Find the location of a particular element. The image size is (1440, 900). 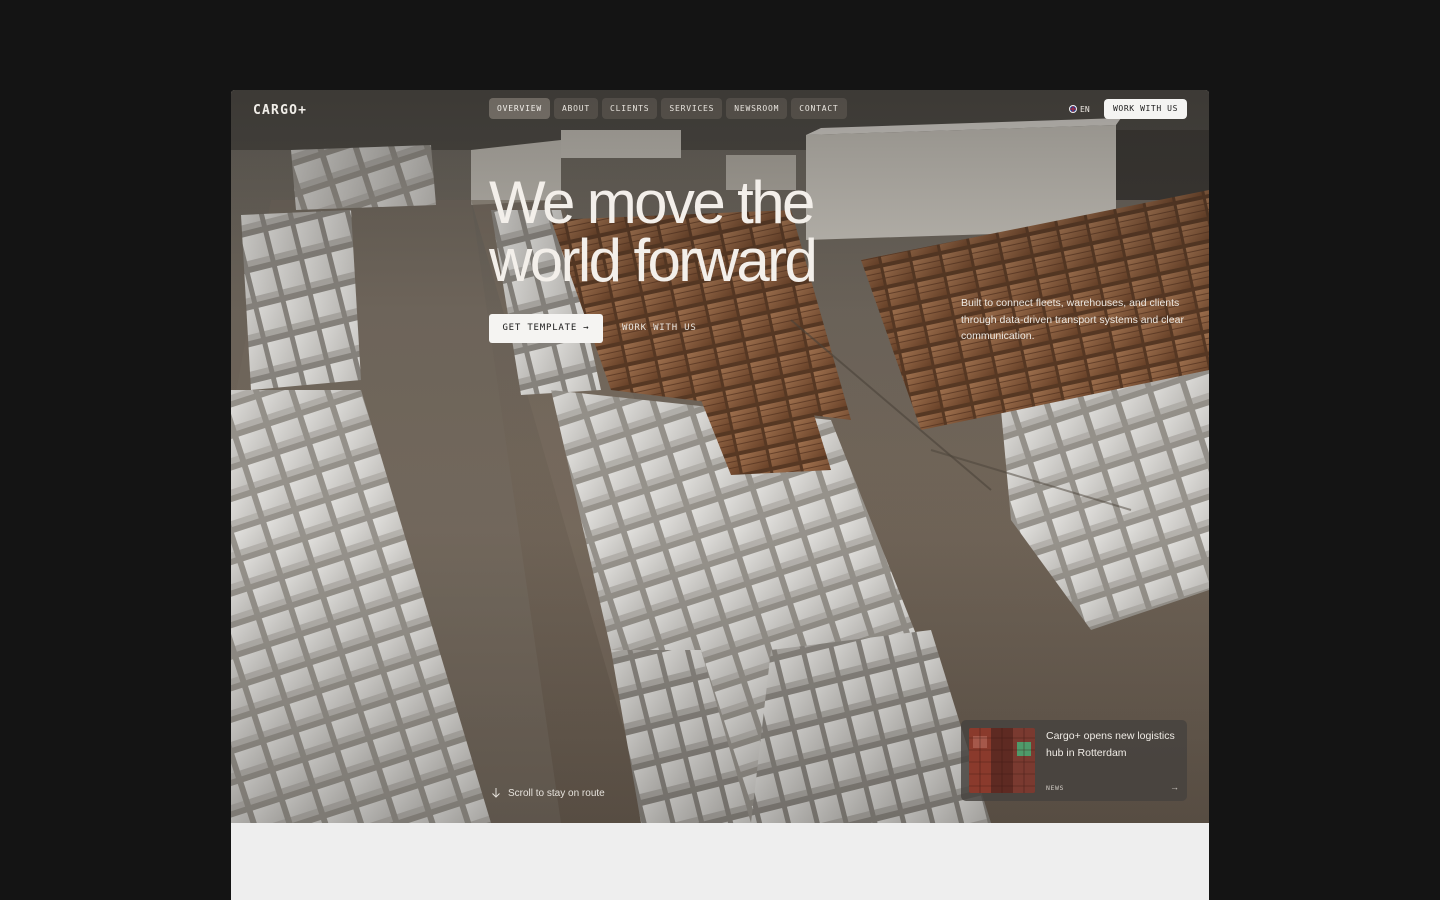

headline-line-1: We move the is located at coordinates (652, 202).